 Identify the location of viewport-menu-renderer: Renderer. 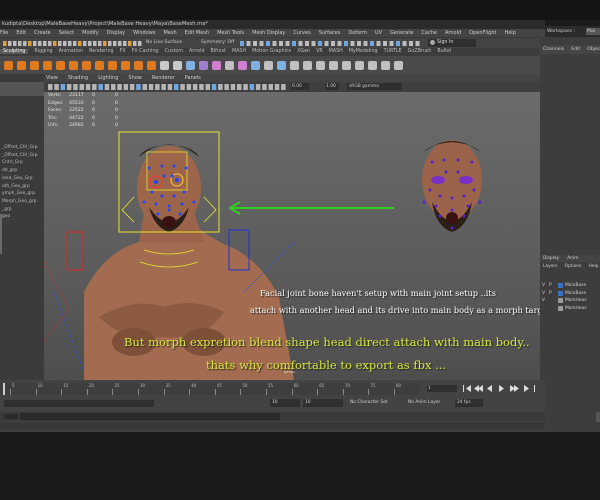
(163, 78).